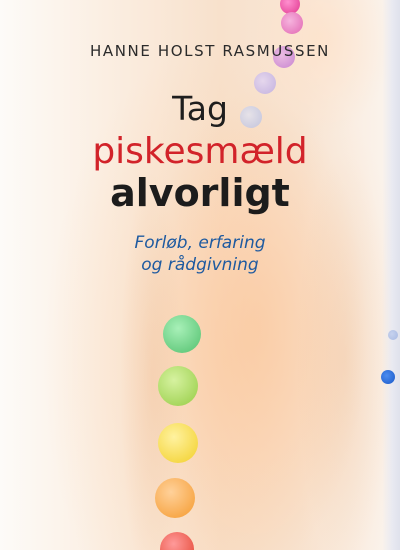 This screenshot has height=550, width=400. What do you see at coordinates (178, 386) in the screenshot?
I see `lime-dot` at bounding box center [178, 386].